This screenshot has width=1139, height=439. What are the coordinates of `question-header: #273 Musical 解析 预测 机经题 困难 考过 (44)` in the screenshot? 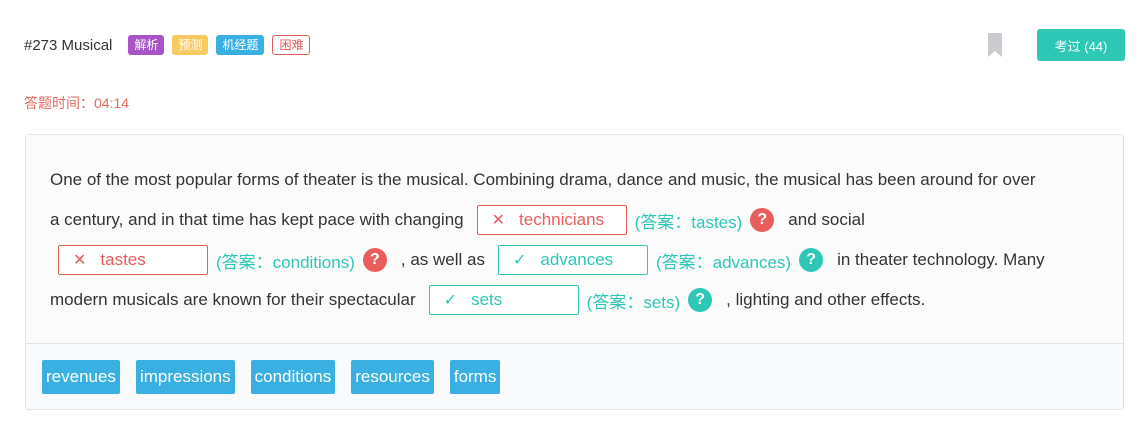 It's located at (574, 45).